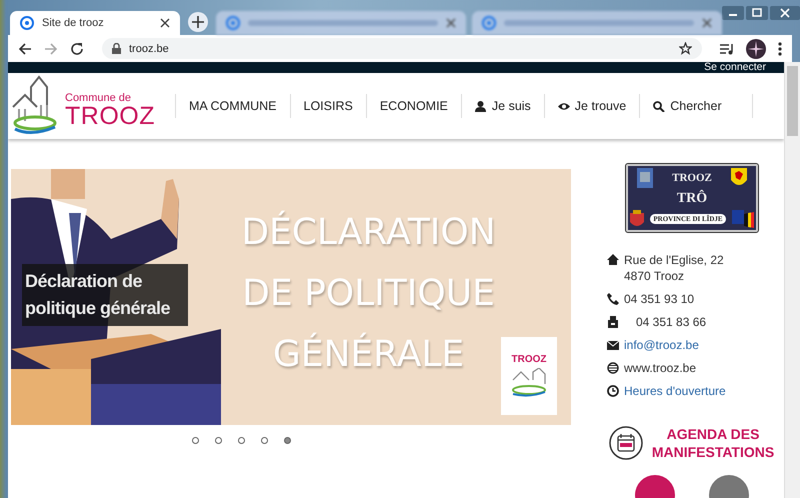 This screenshot has height=498, width=800. I want to click on menu-icon, so click(780, 49).